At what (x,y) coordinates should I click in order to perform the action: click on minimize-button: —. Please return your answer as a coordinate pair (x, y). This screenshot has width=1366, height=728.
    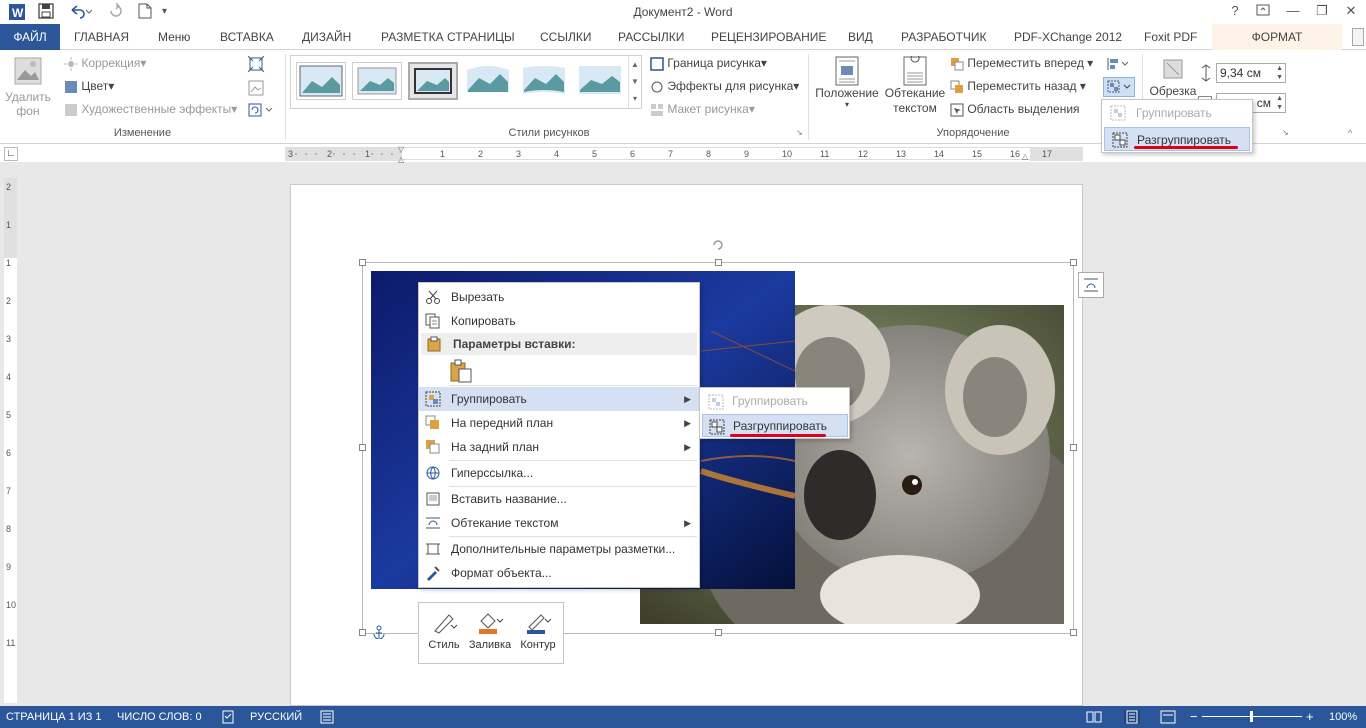
    Looking at the image, I should click on (1293, 11).